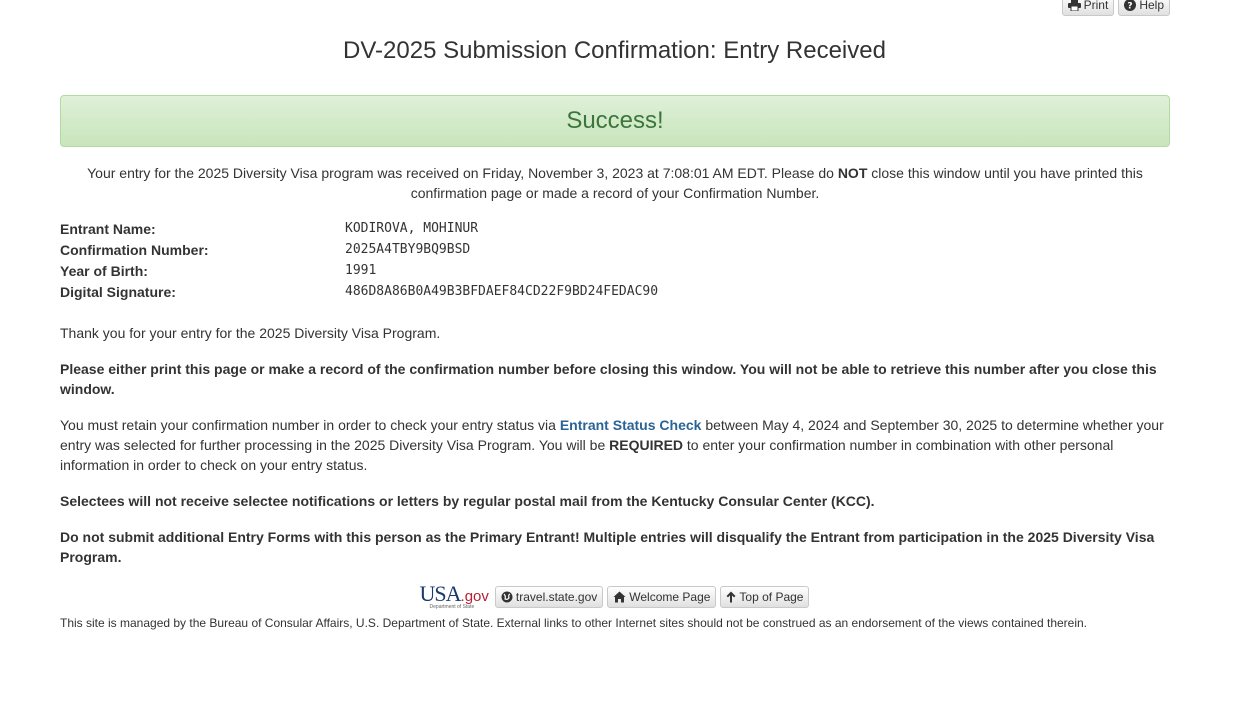 The image size is (1249, 713). I want to click on detail-value: 1991, so click(361, 270).